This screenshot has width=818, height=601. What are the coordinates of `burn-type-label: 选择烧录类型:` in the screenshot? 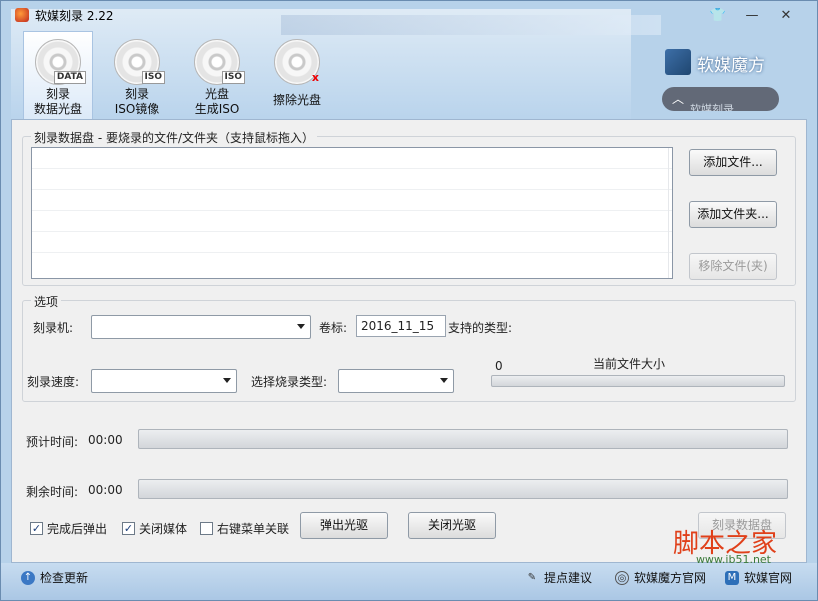 It's located at (289, 382).